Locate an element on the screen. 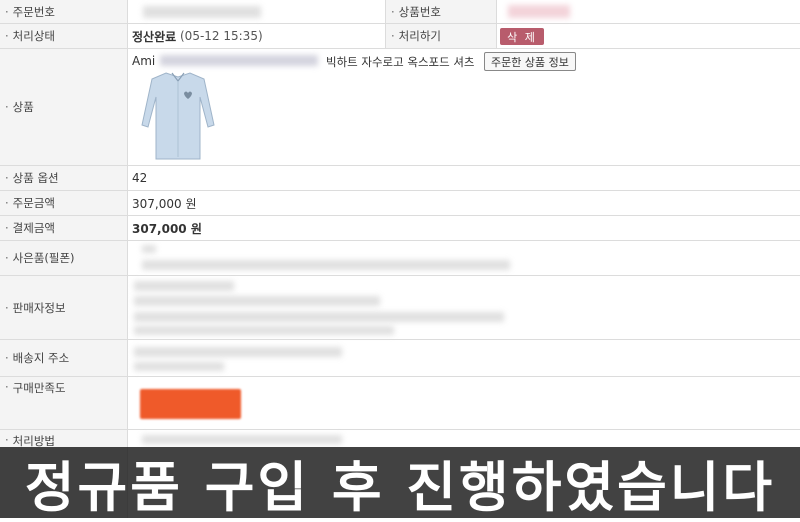 The image size is (800, 522). option-value: 42 is located at coordinates (140, 178).